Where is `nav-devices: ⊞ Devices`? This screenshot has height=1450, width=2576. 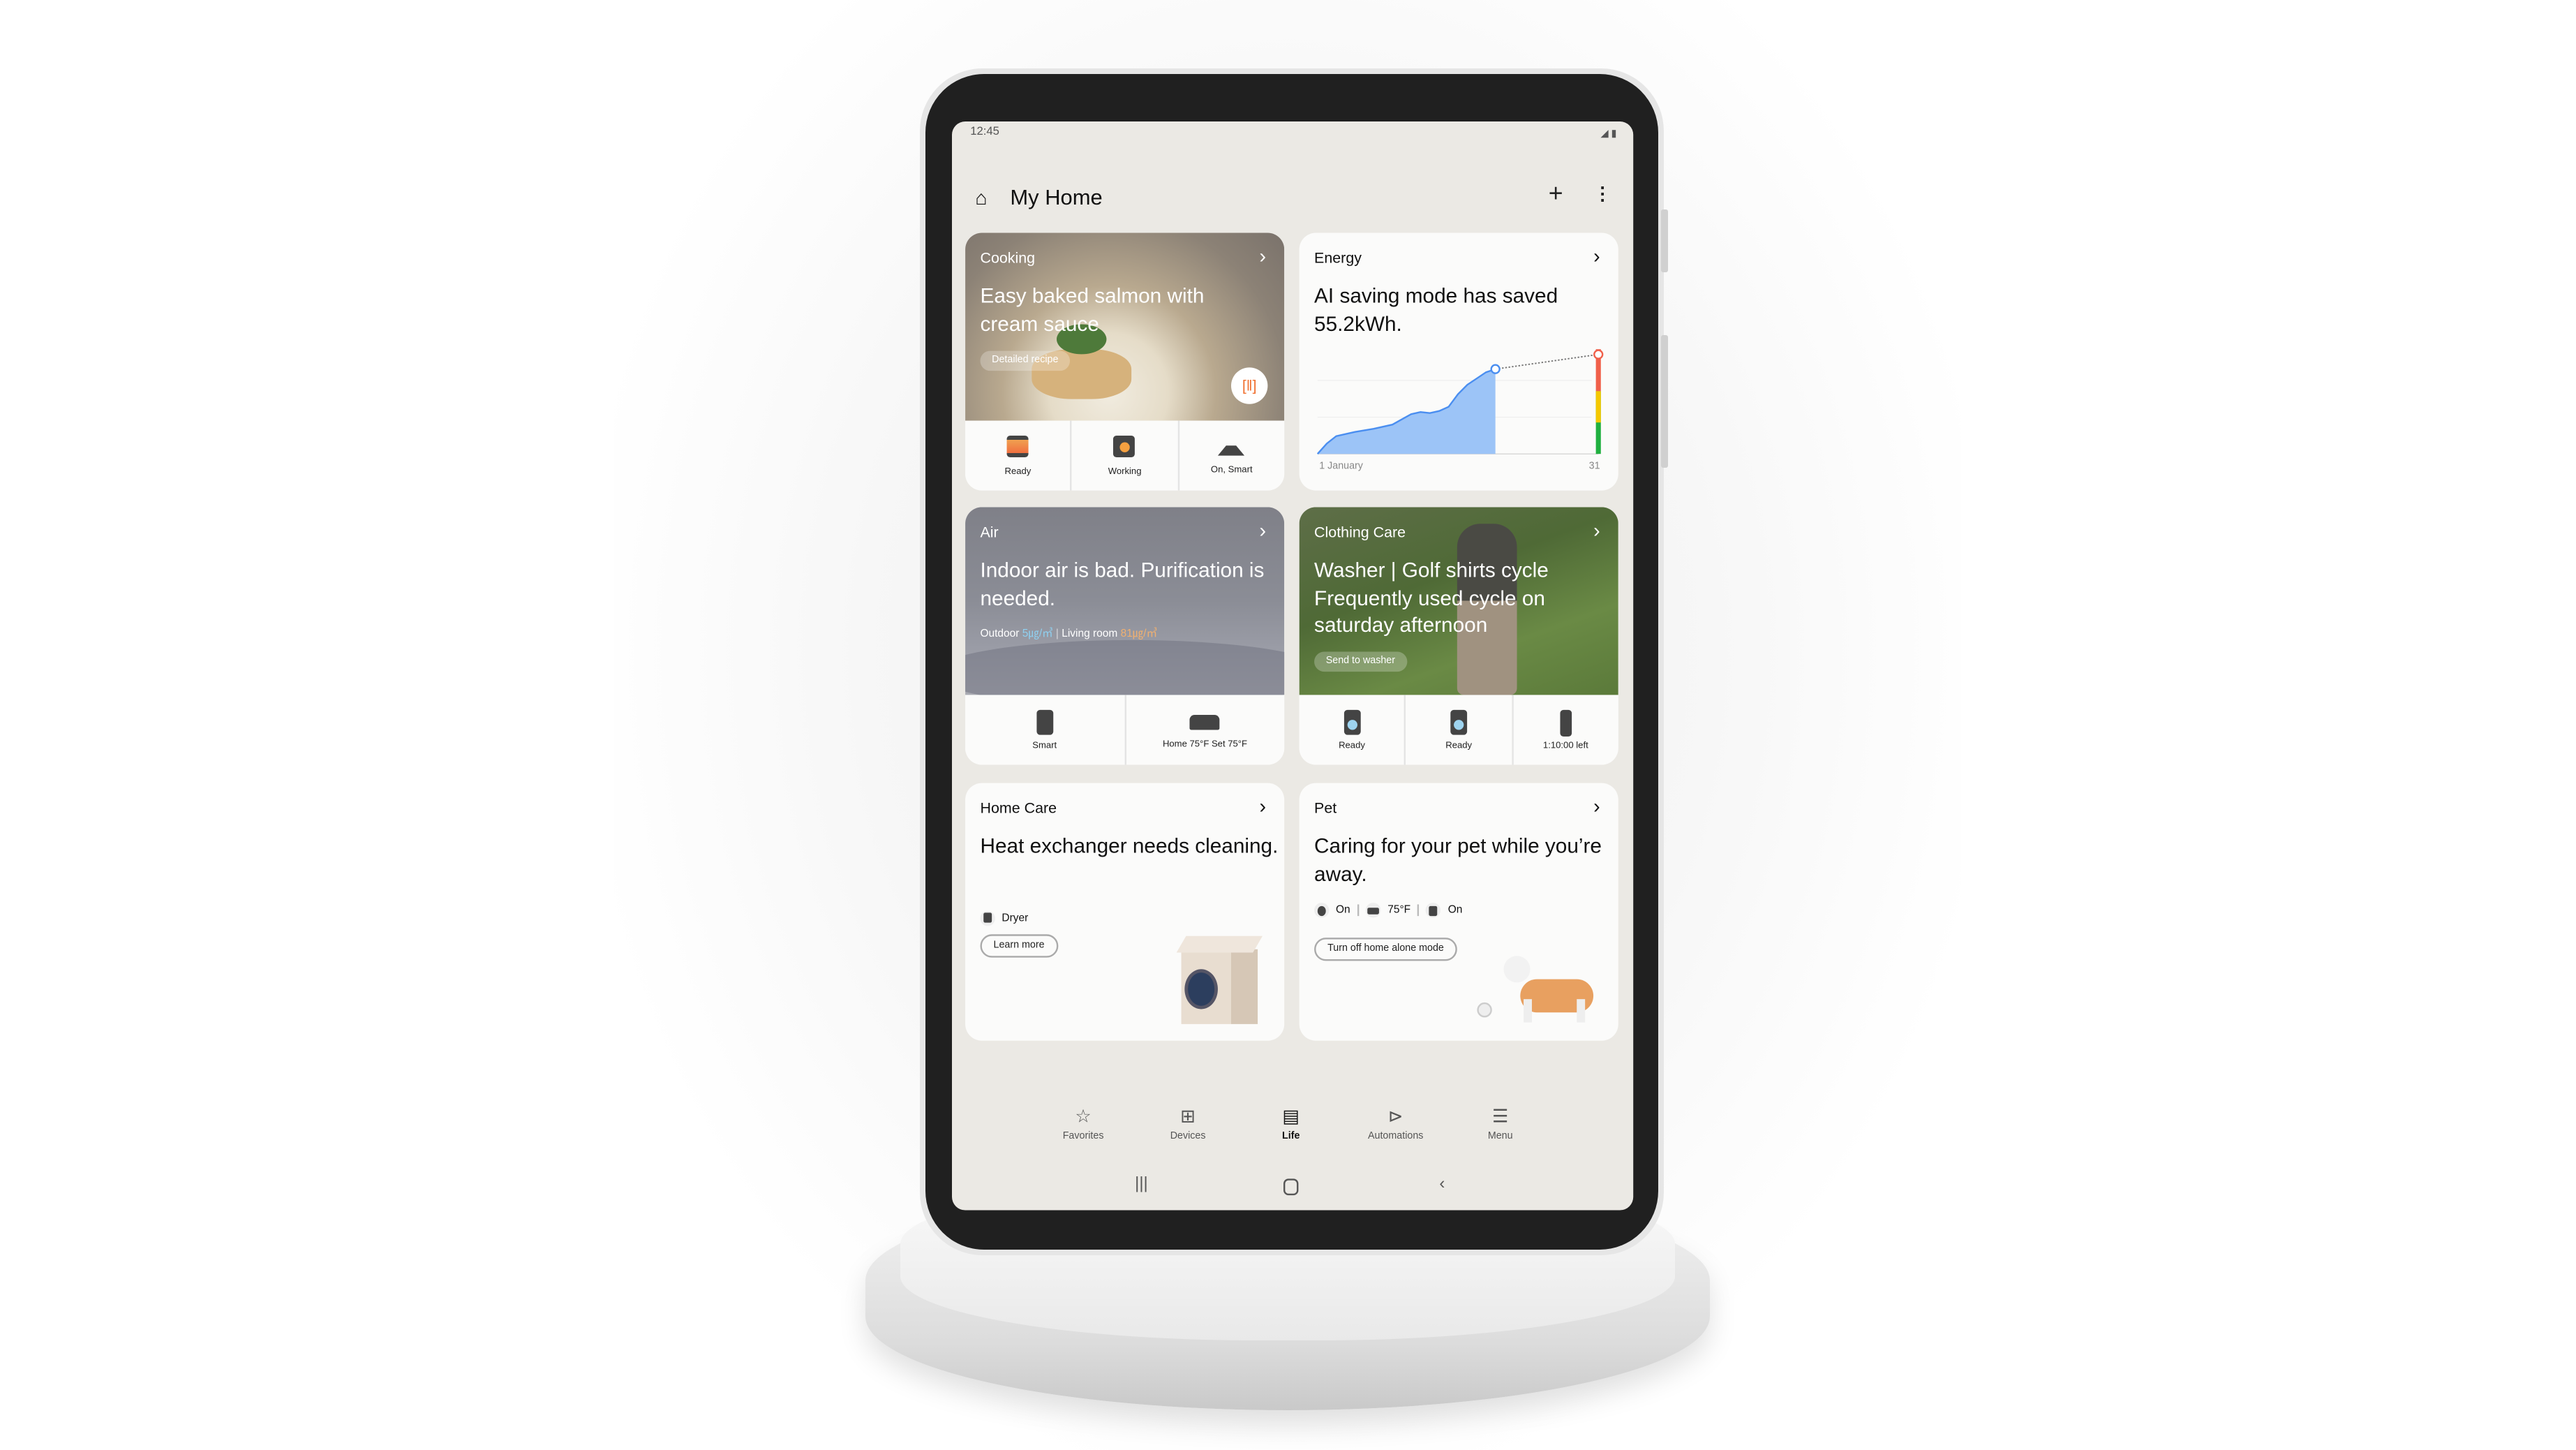
nav-devices: ⊞ Devices is located at coordinates (1188, 1124).